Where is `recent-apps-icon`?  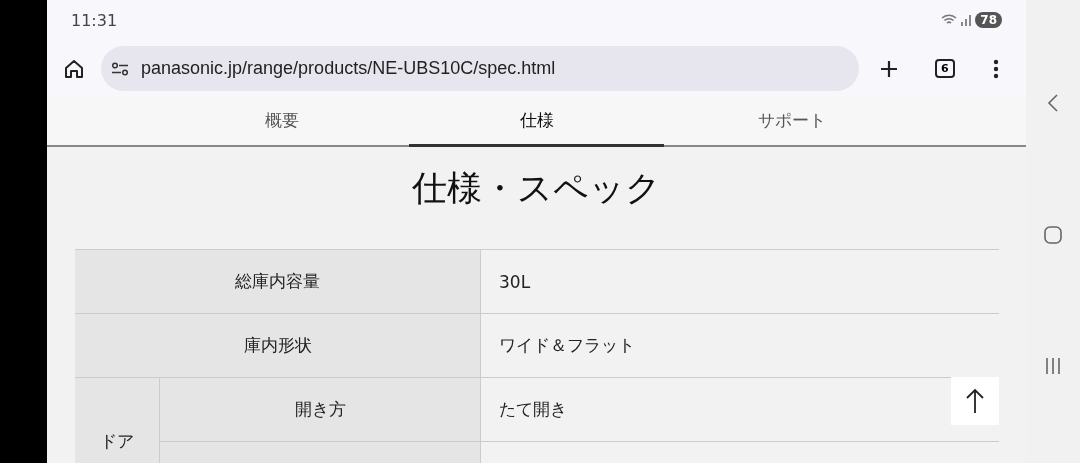
recent-apps-icon is located at coordinates (1053, 366).